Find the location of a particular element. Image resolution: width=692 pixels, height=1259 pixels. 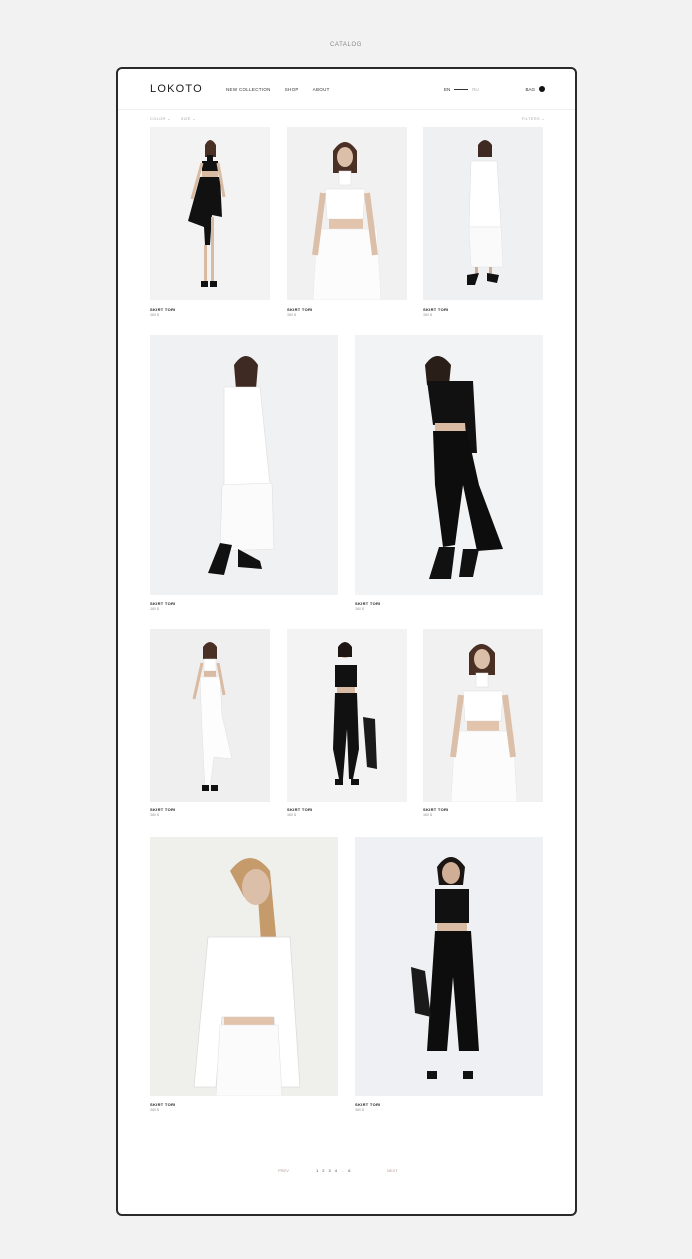

filter-bar: COLOR ⌄ SIZE ⌄ FILTERS ⌄ is located at coordinates (347, 120).